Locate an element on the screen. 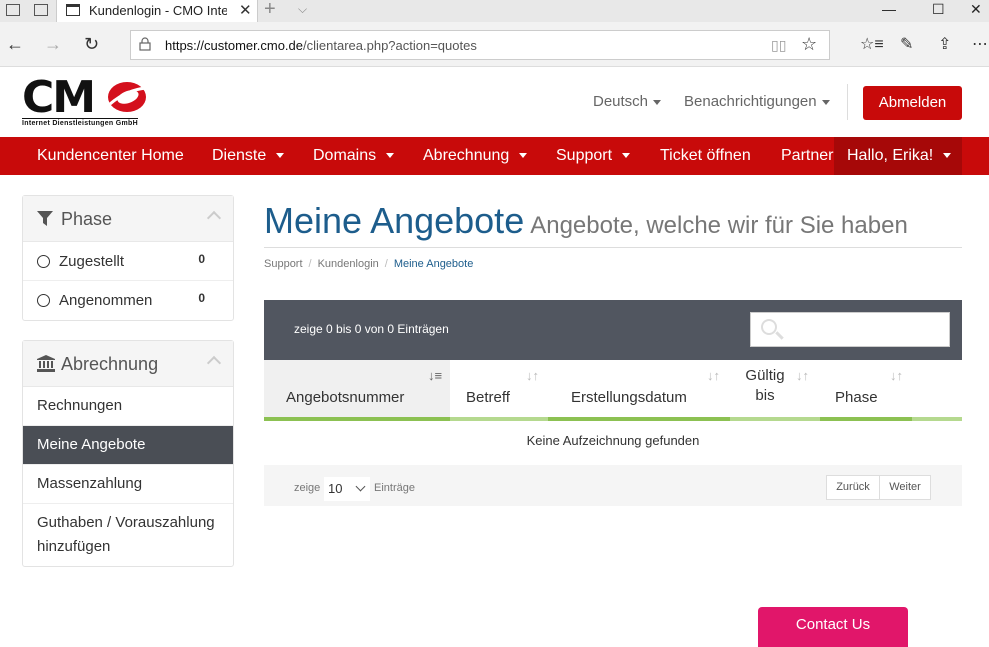 Image resolution: width=989 pixels, height=647 pixels. favorites-hub-icon: ☆≡ is located at coordinates (872, 44).